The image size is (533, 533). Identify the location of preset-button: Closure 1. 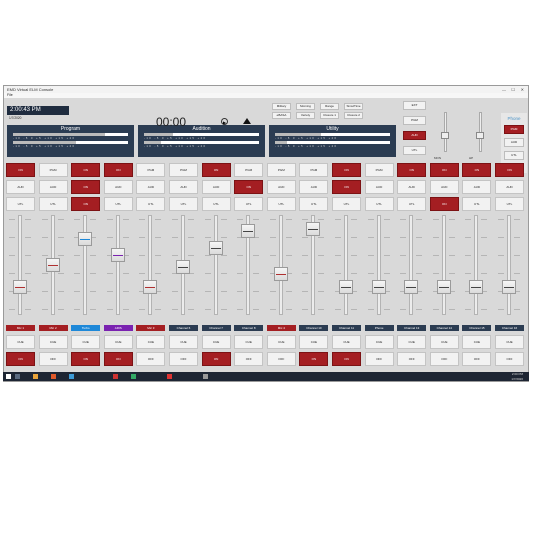
(329, 115).